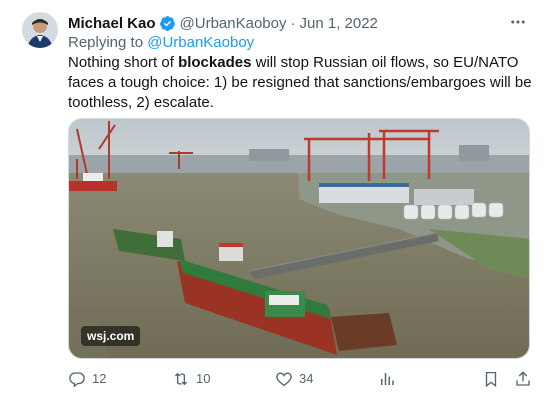  I want to click on replying-to: Replying to @UrbanKaoboy, so click(161, 42).